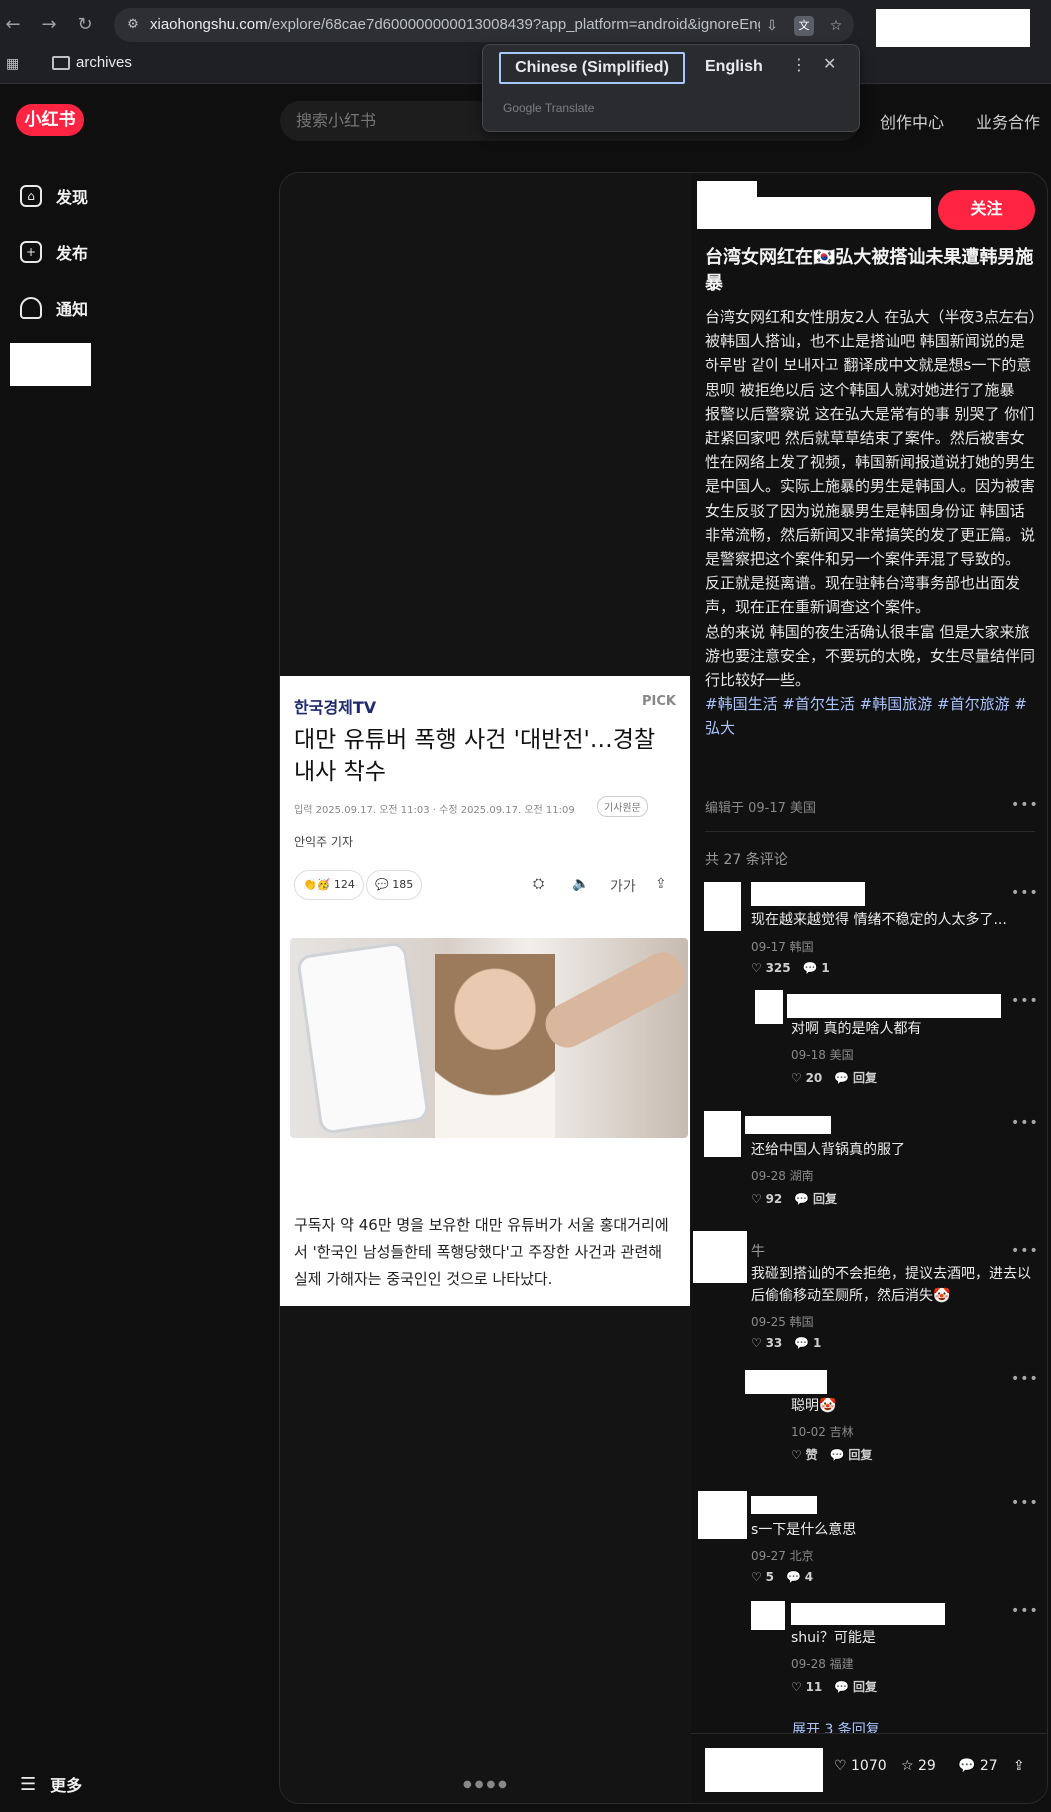  I want to click on redacted-comment-input, so click(764, 1770).